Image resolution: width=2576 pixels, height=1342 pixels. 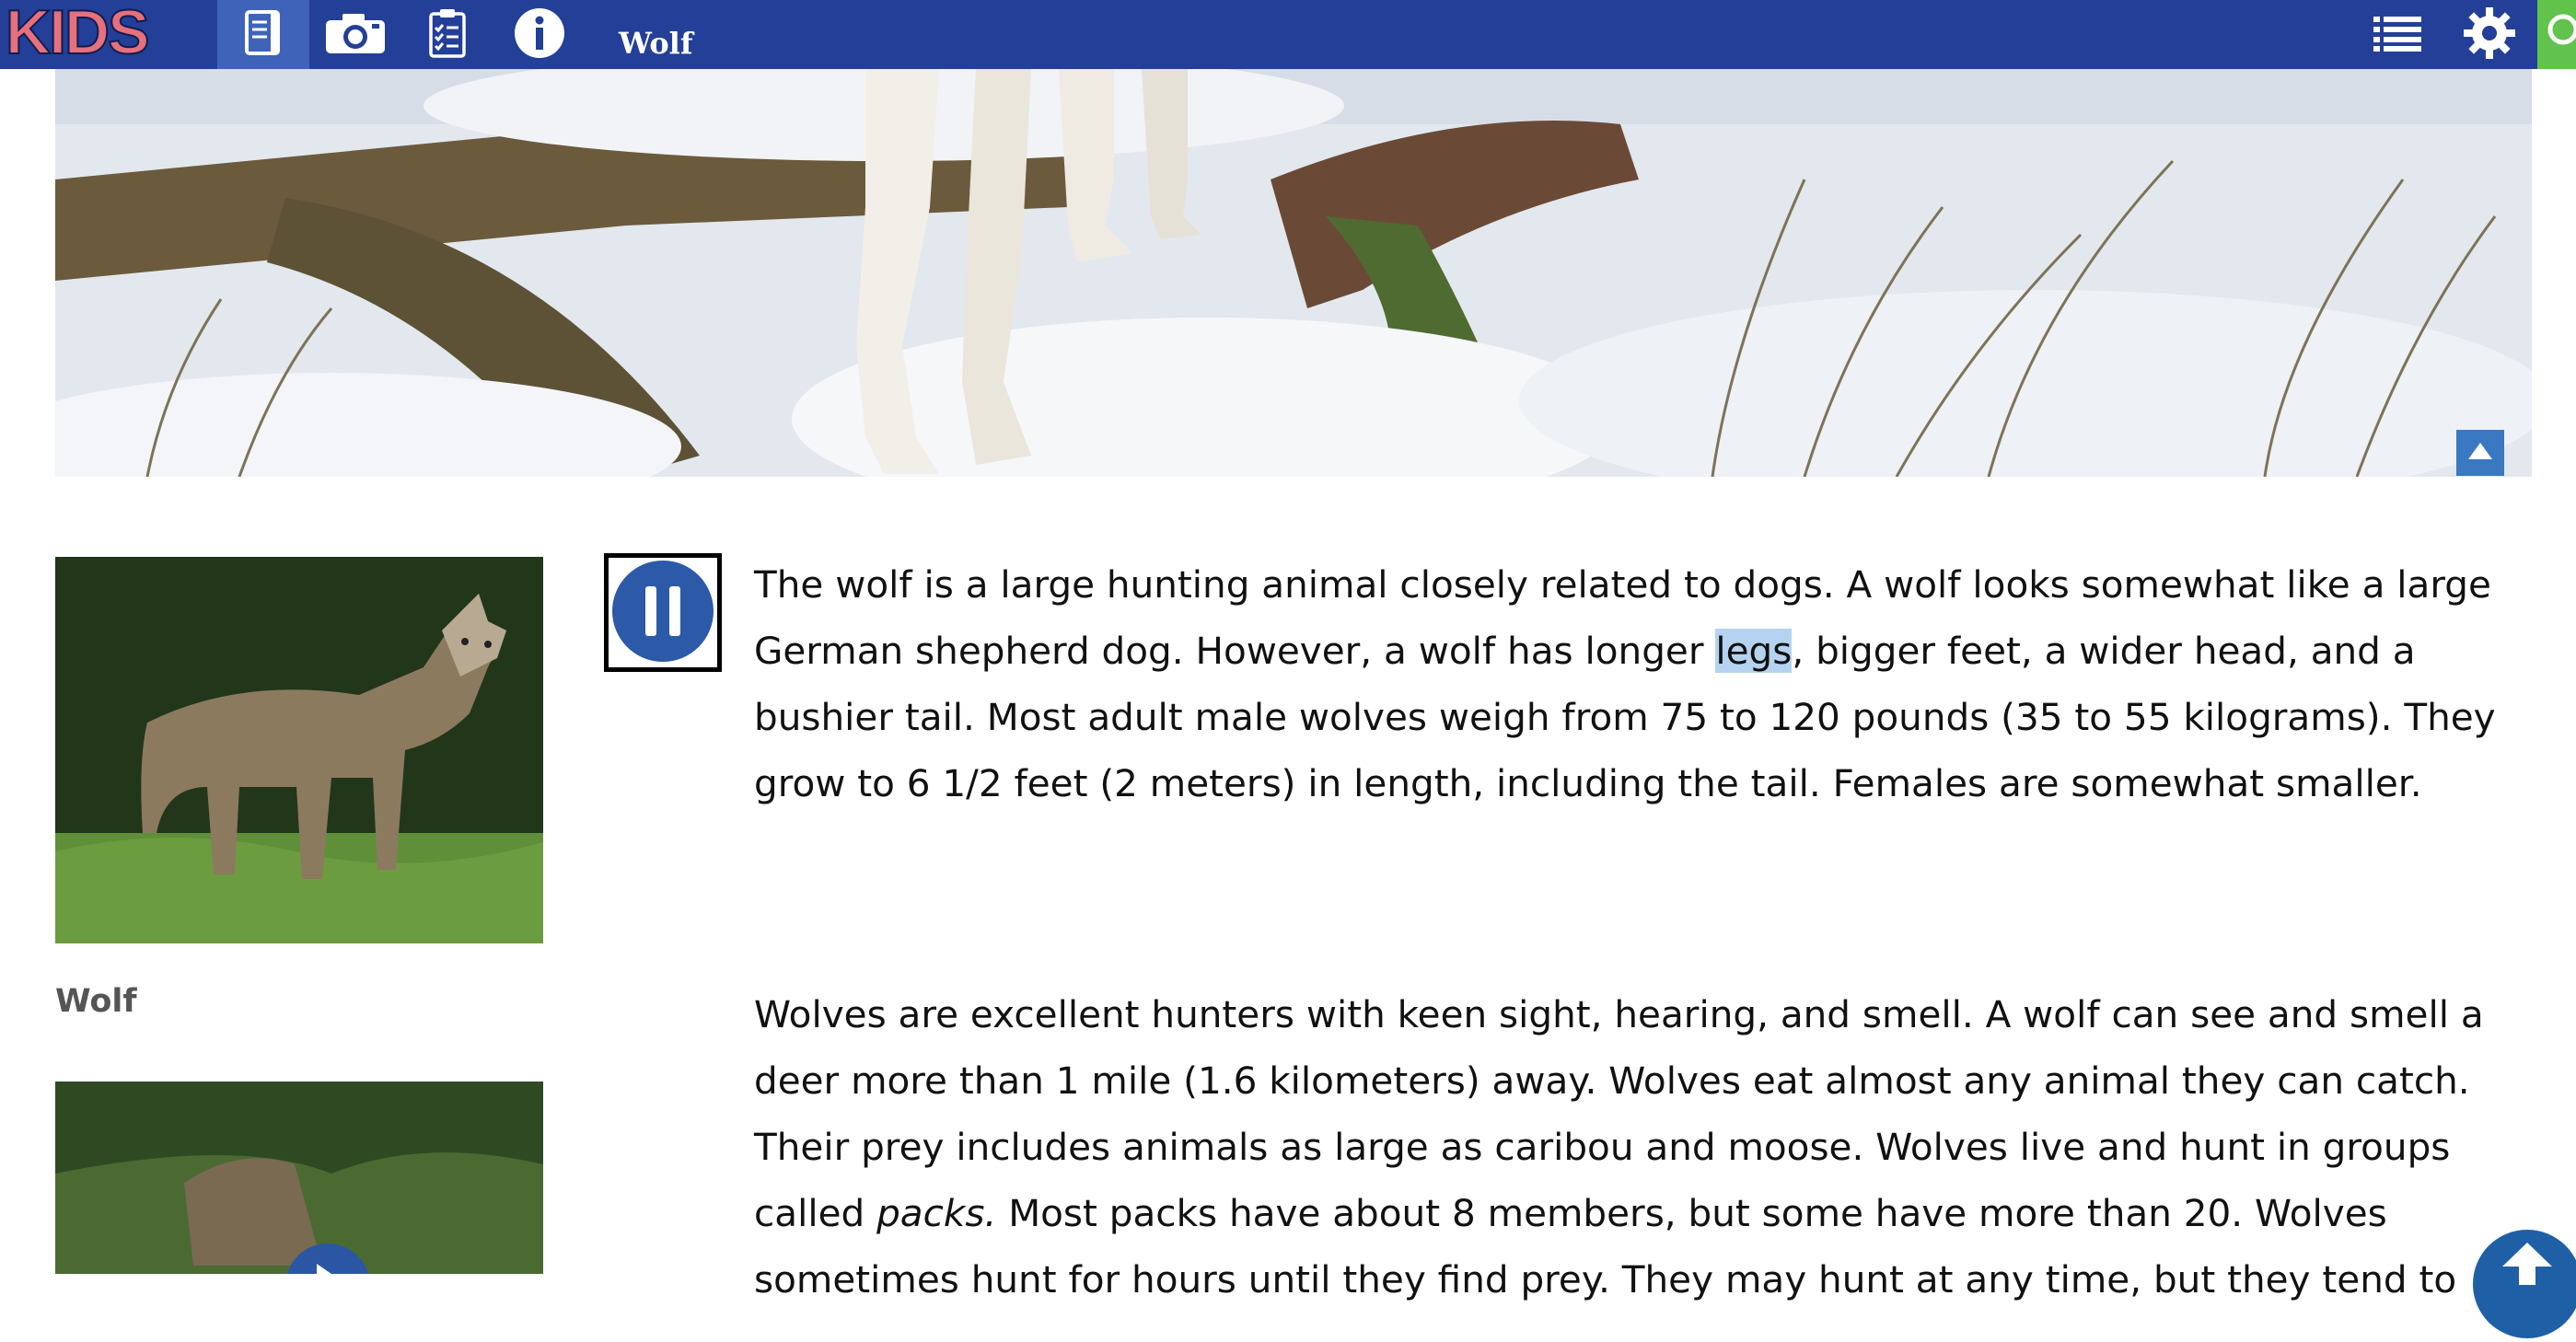 What do you see at coordinates (2556, 43) in the screenshot?
I see `search-icon` at bounding box center [2556, 43].